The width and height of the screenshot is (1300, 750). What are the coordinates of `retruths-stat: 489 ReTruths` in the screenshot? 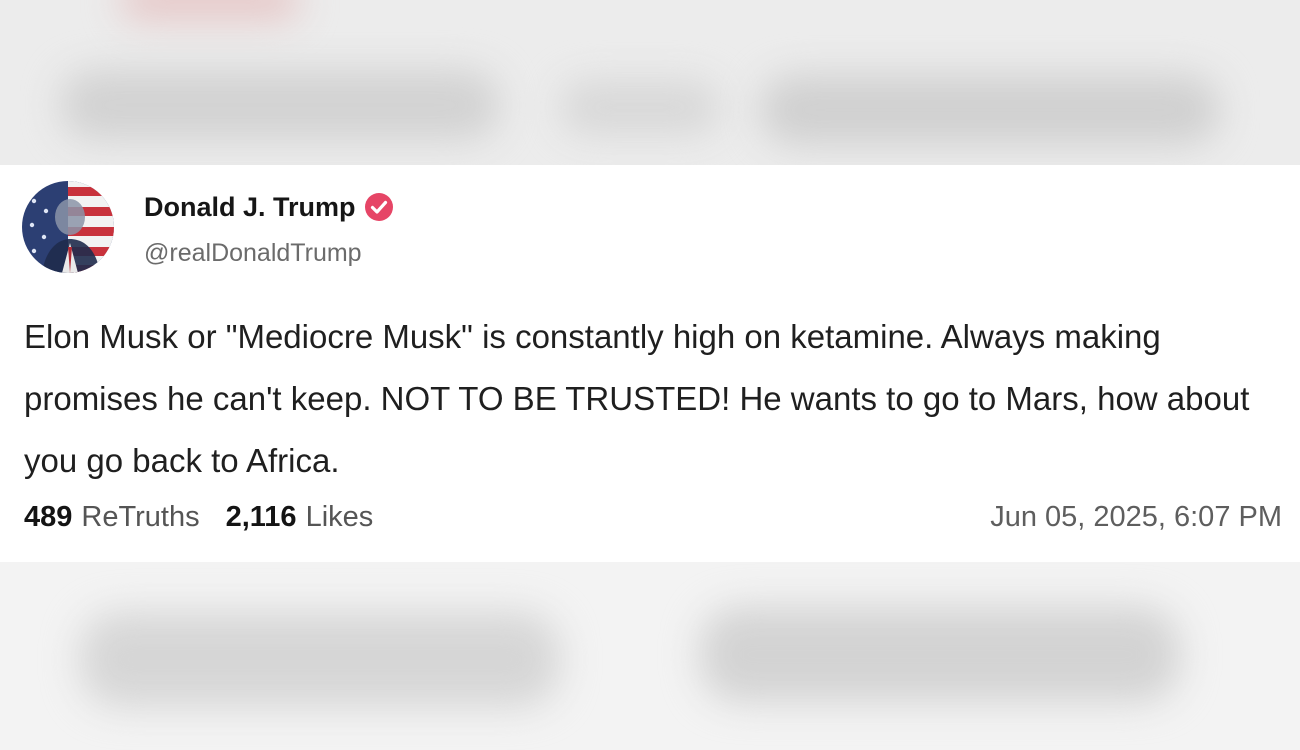 It's located at (112, 517).